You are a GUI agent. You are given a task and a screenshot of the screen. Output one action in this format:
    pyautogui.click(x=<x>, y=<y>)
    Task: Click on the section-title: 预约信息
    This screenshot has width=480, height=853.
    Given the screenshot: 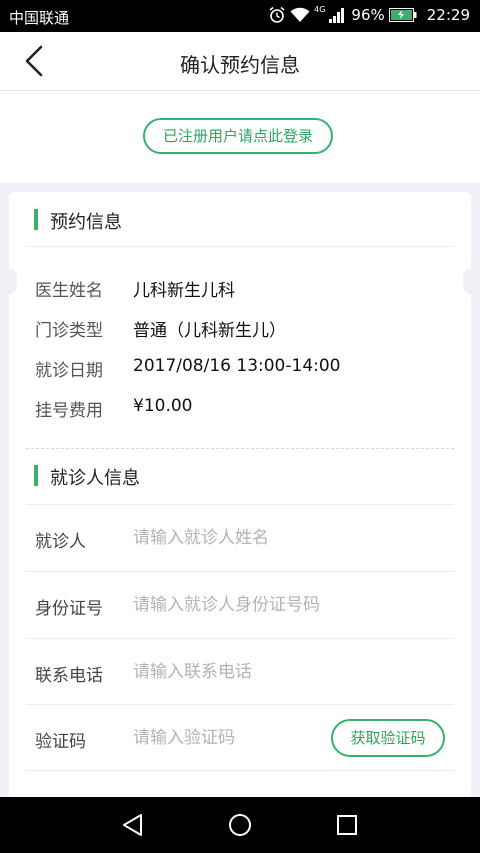 What is the action you would take?
    pyautogui.click(x=86, y=222)
    